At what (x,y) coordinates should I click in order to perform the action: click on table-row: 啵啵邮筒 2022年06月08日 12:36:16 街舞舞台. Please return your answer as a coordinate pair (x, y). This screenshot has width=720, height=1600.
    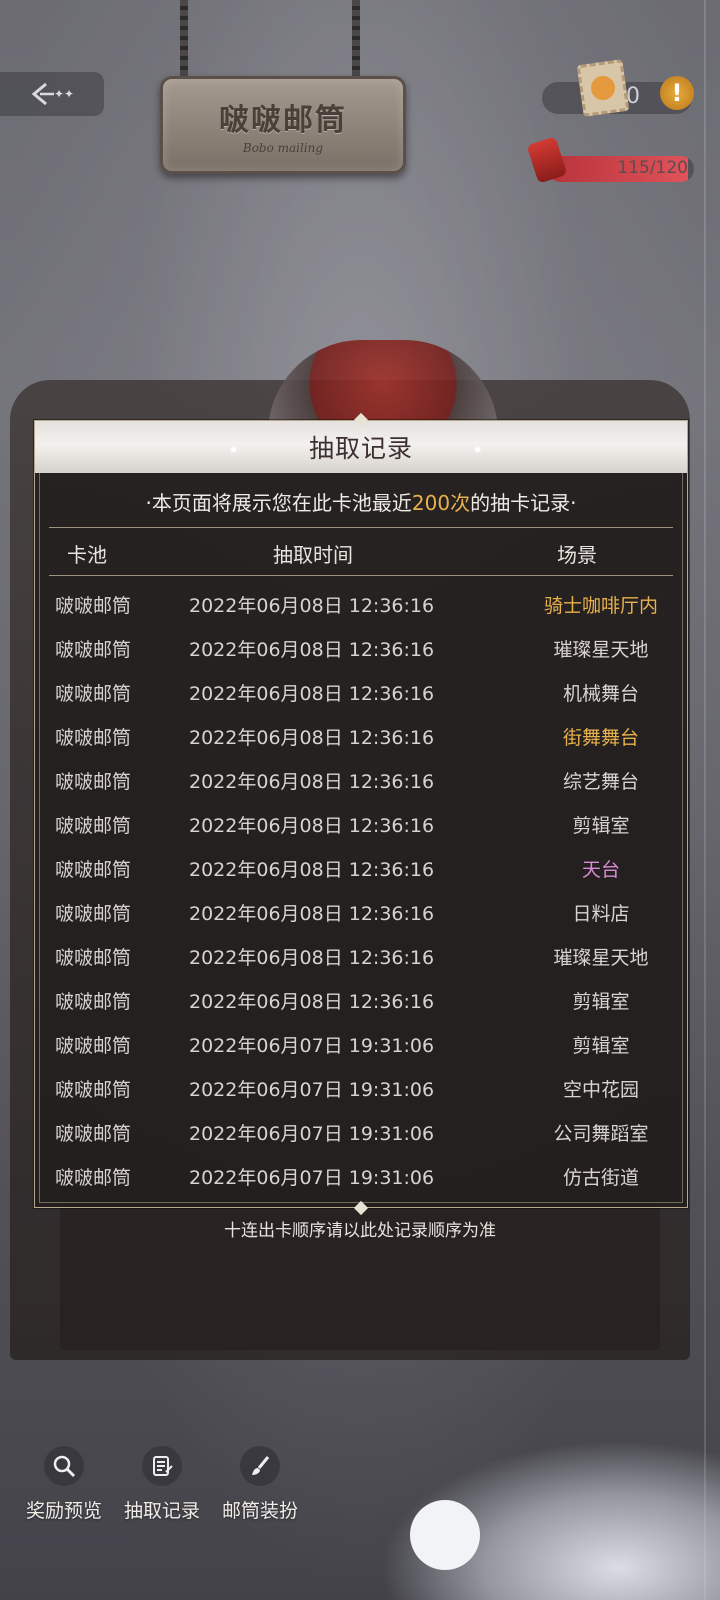
    Looking at the image, I should click on (361, 735).